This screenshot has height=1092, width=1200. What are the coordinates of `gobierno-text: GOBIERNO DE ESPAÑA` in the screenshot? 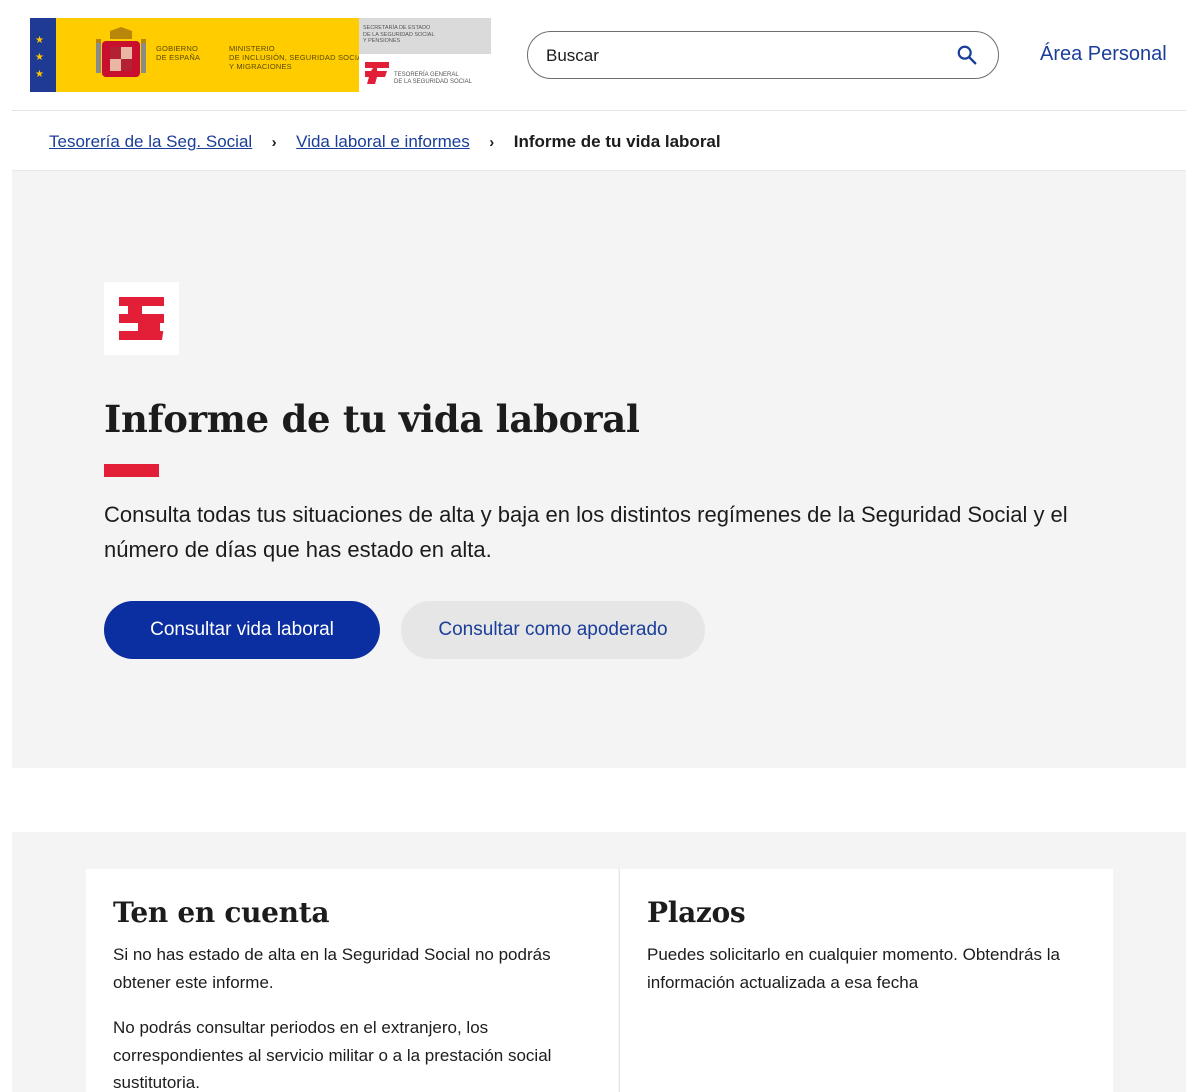 It's located at (178, 53).